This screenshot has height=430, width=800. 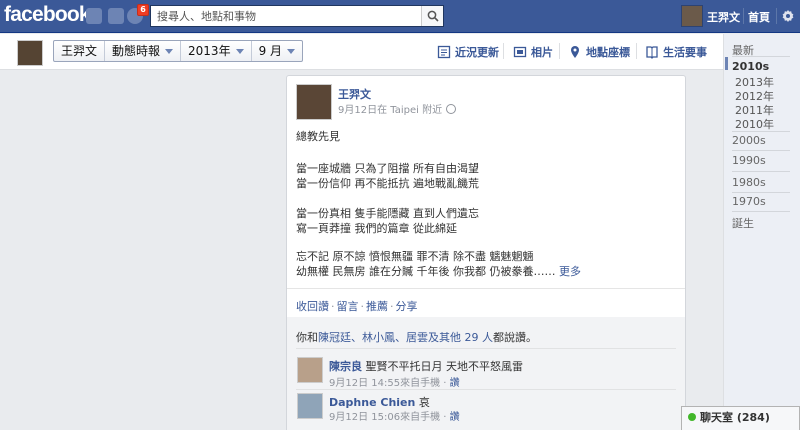 I want to click on year-dropdown: 2013年, so click(x=216, y=51).